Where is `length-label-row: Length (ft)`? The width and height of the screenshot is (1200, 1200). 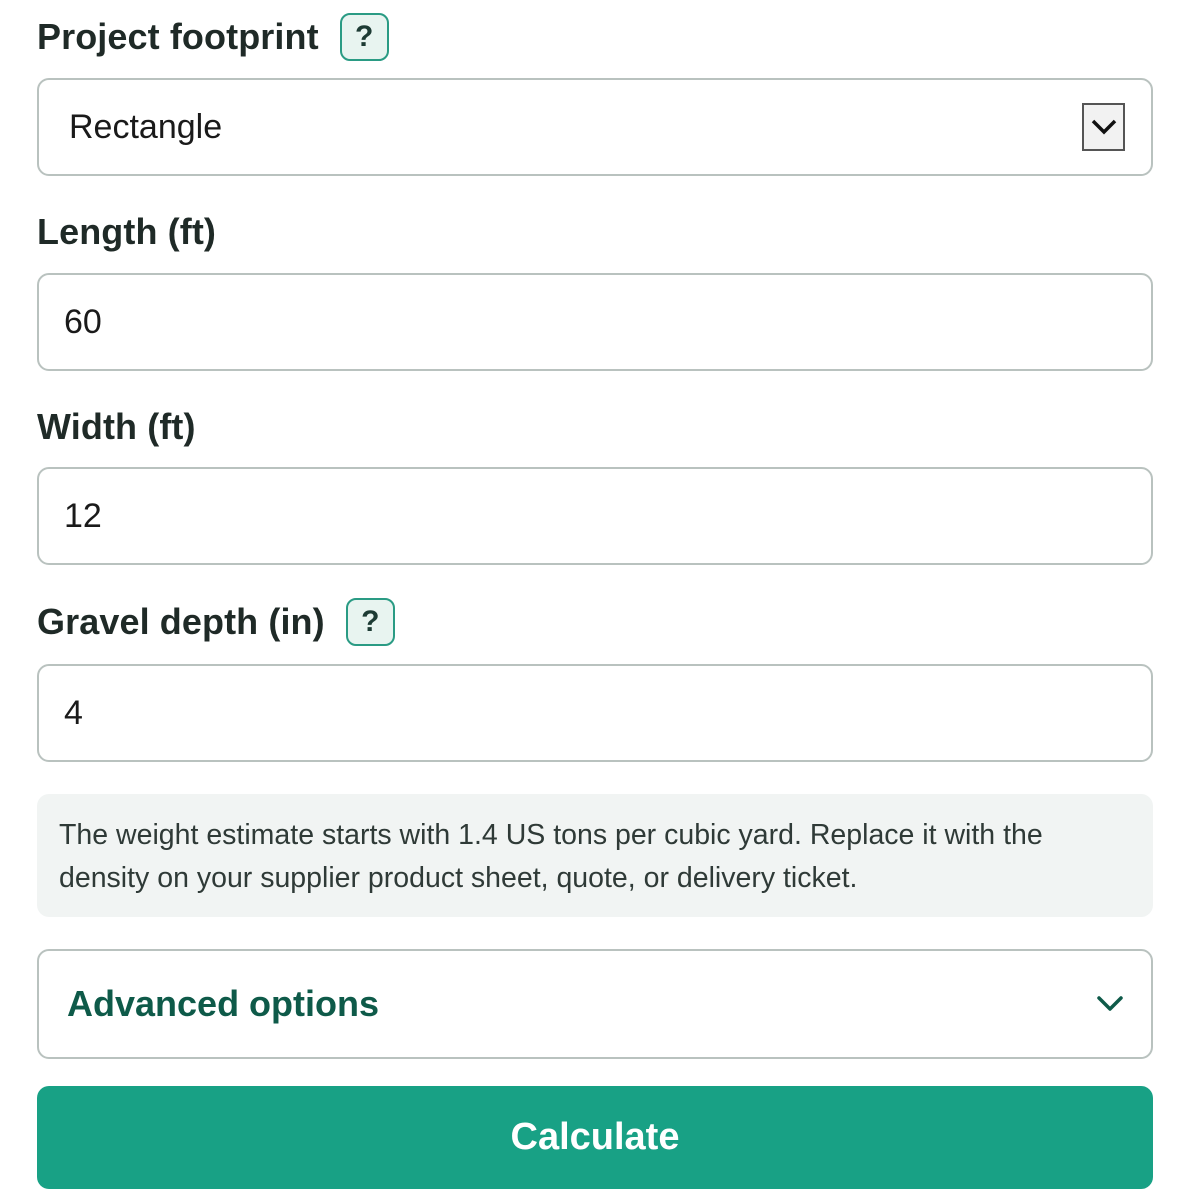
length-label-row: Length (ft) is located at coordinates (127, 231).